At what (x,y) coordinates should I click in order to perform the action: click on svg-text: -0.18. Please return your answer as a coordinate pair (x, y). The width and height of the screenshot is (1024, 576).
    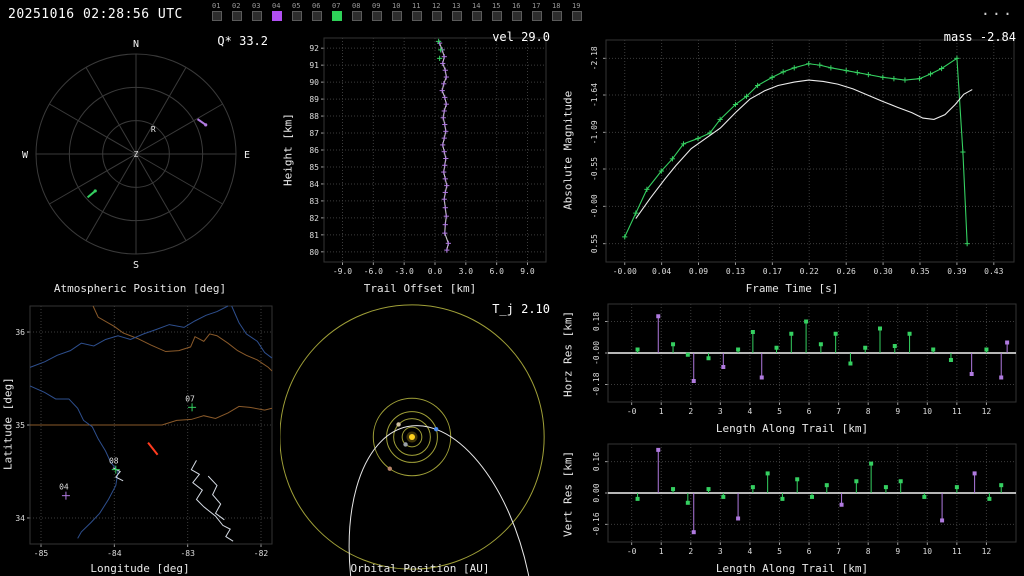
    Looking at the image, I should click on (596, 384).